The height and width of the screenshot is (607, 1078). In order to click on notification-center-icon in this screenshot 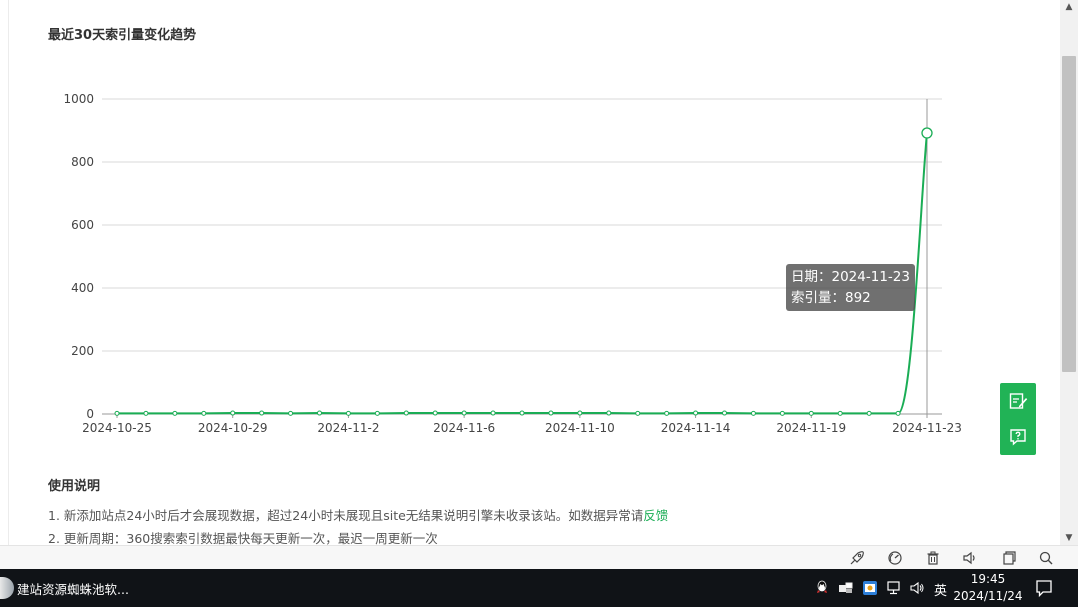, I will do `click(1044, 588)`.